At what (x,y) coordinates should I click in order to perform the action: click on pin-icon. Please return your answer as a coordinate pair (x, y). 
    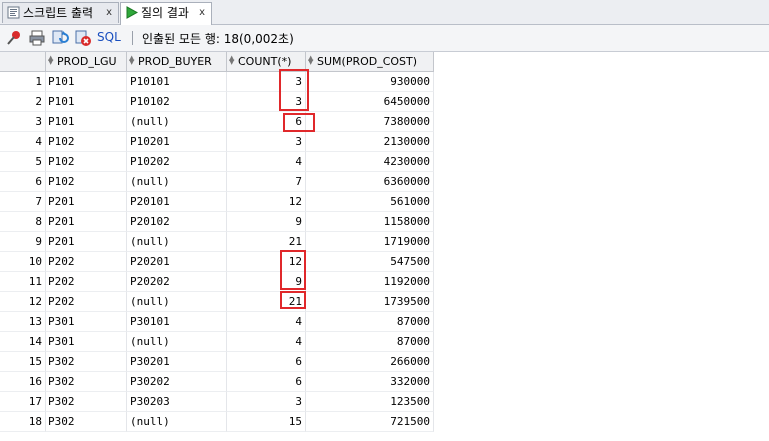
    Looking at the image, I should click on (14, 38).